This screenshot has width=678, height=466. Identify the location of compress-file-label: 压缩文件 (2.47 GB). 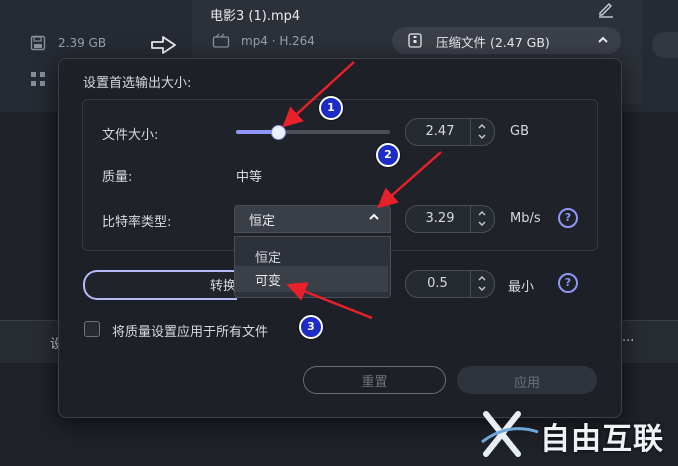
(493, 42).